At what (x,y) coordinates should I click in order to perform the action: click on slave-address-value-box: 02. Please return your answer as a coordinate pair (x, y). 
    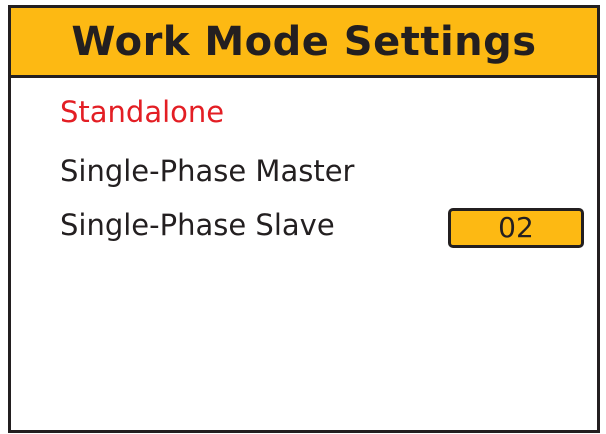
    Looking at the image, I should click on (516, 228).